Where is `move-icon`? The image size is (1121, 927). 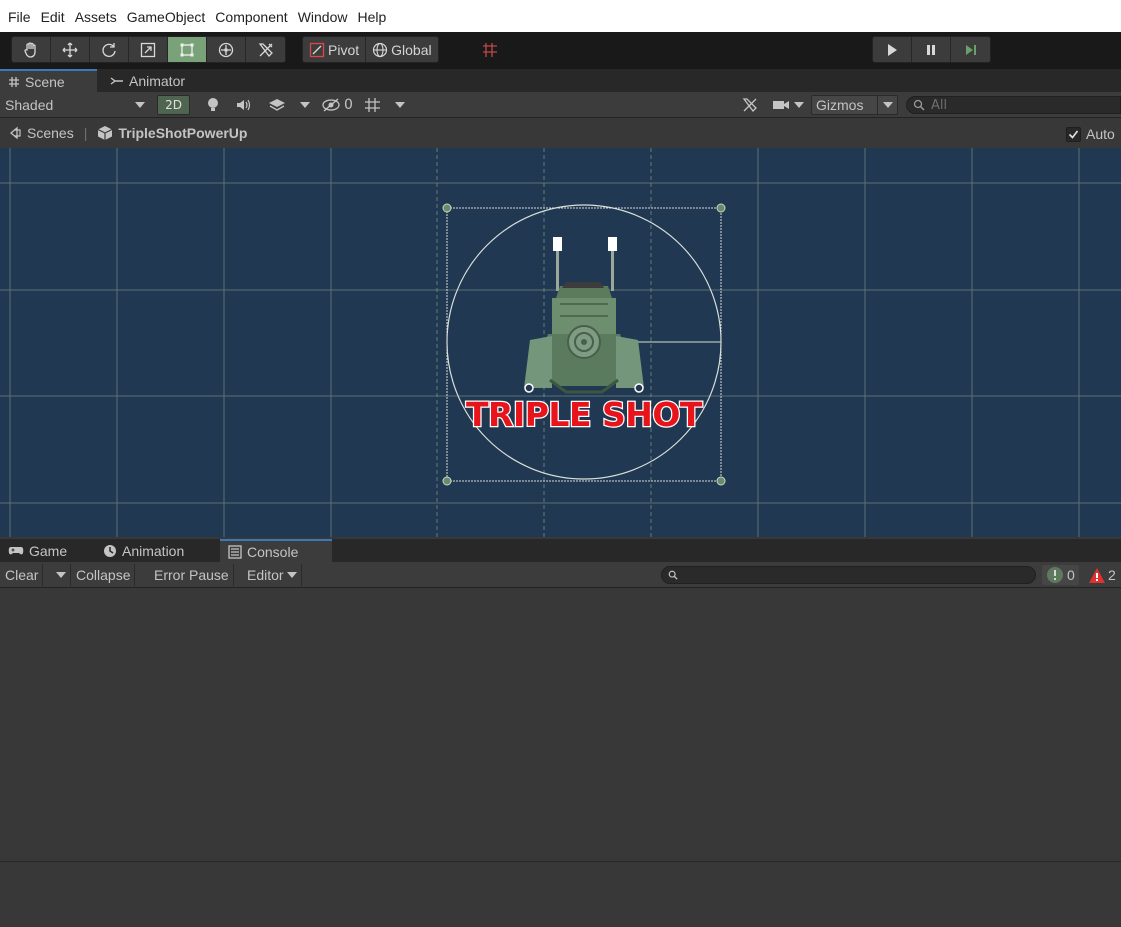
move-icon is located at coordinates (70, 49).